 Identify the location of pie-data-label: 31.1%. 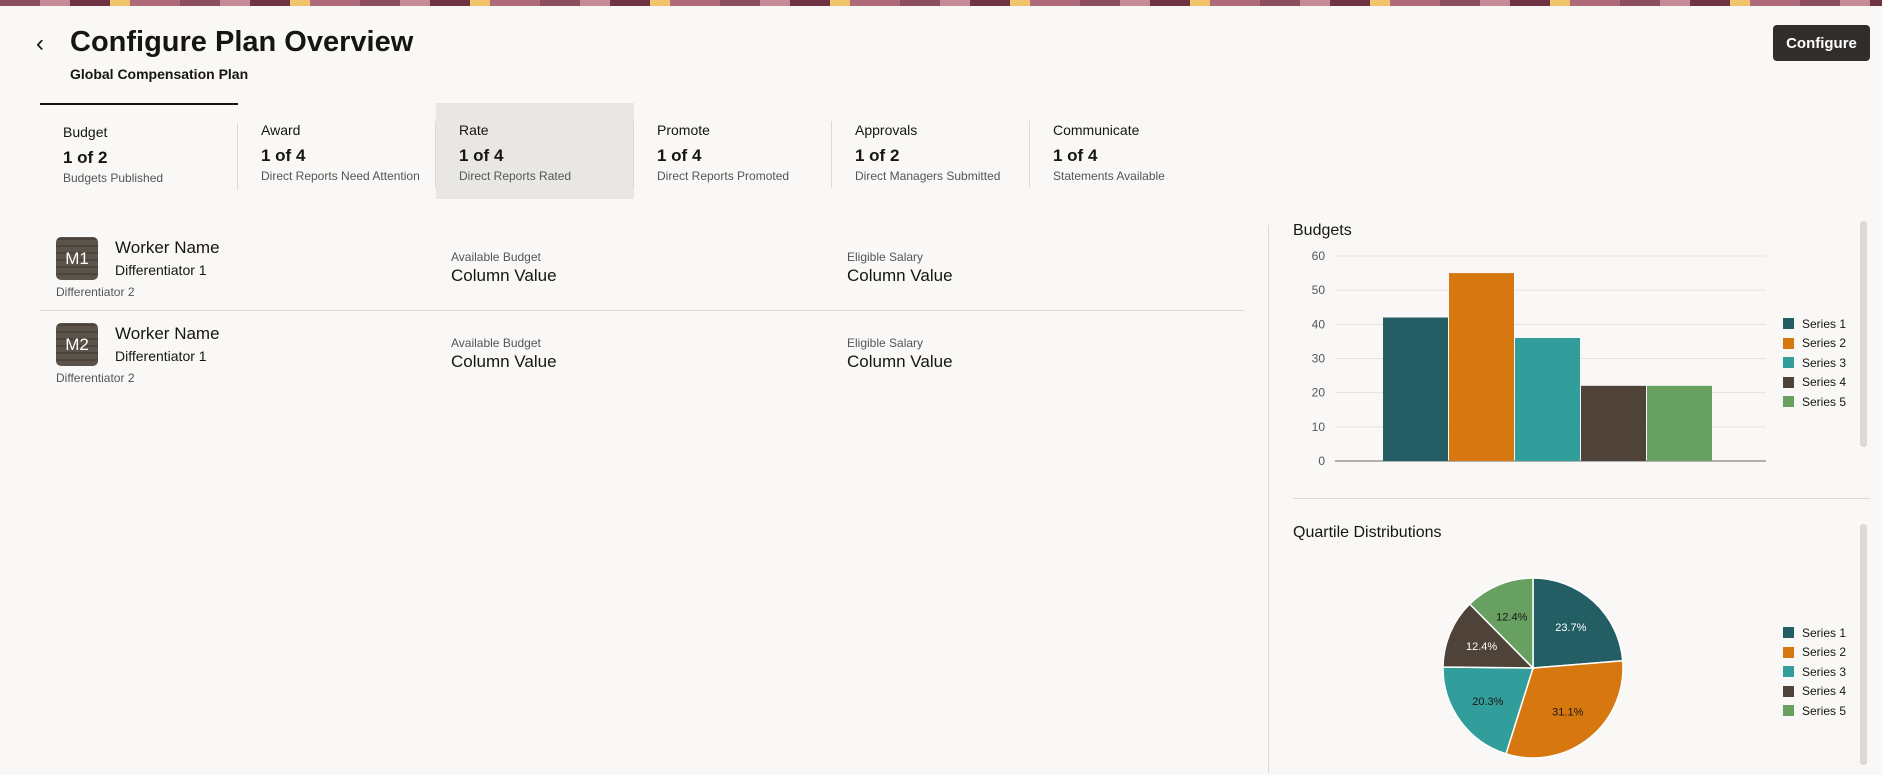
(1567, 713).